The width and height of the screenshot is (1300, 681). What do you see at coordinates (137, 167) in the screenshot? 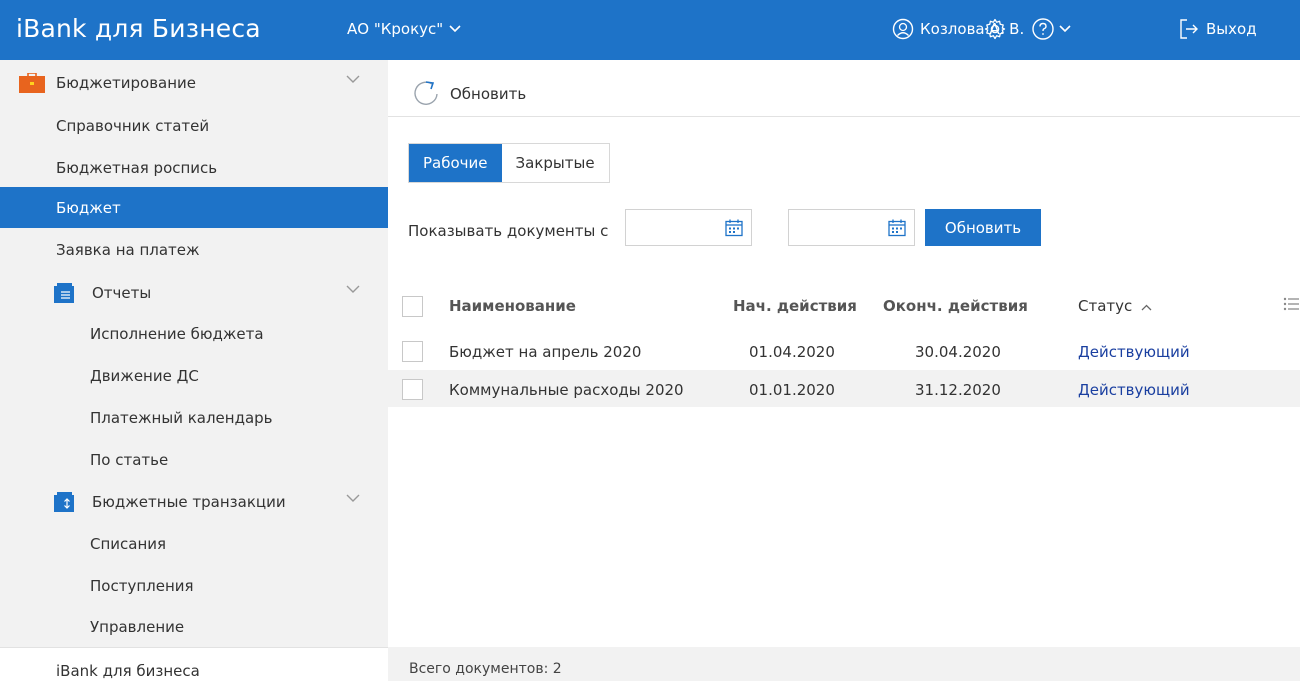
I see `sidebar-item-label: Бюджетная роспись` at bounding box center [137, 167].